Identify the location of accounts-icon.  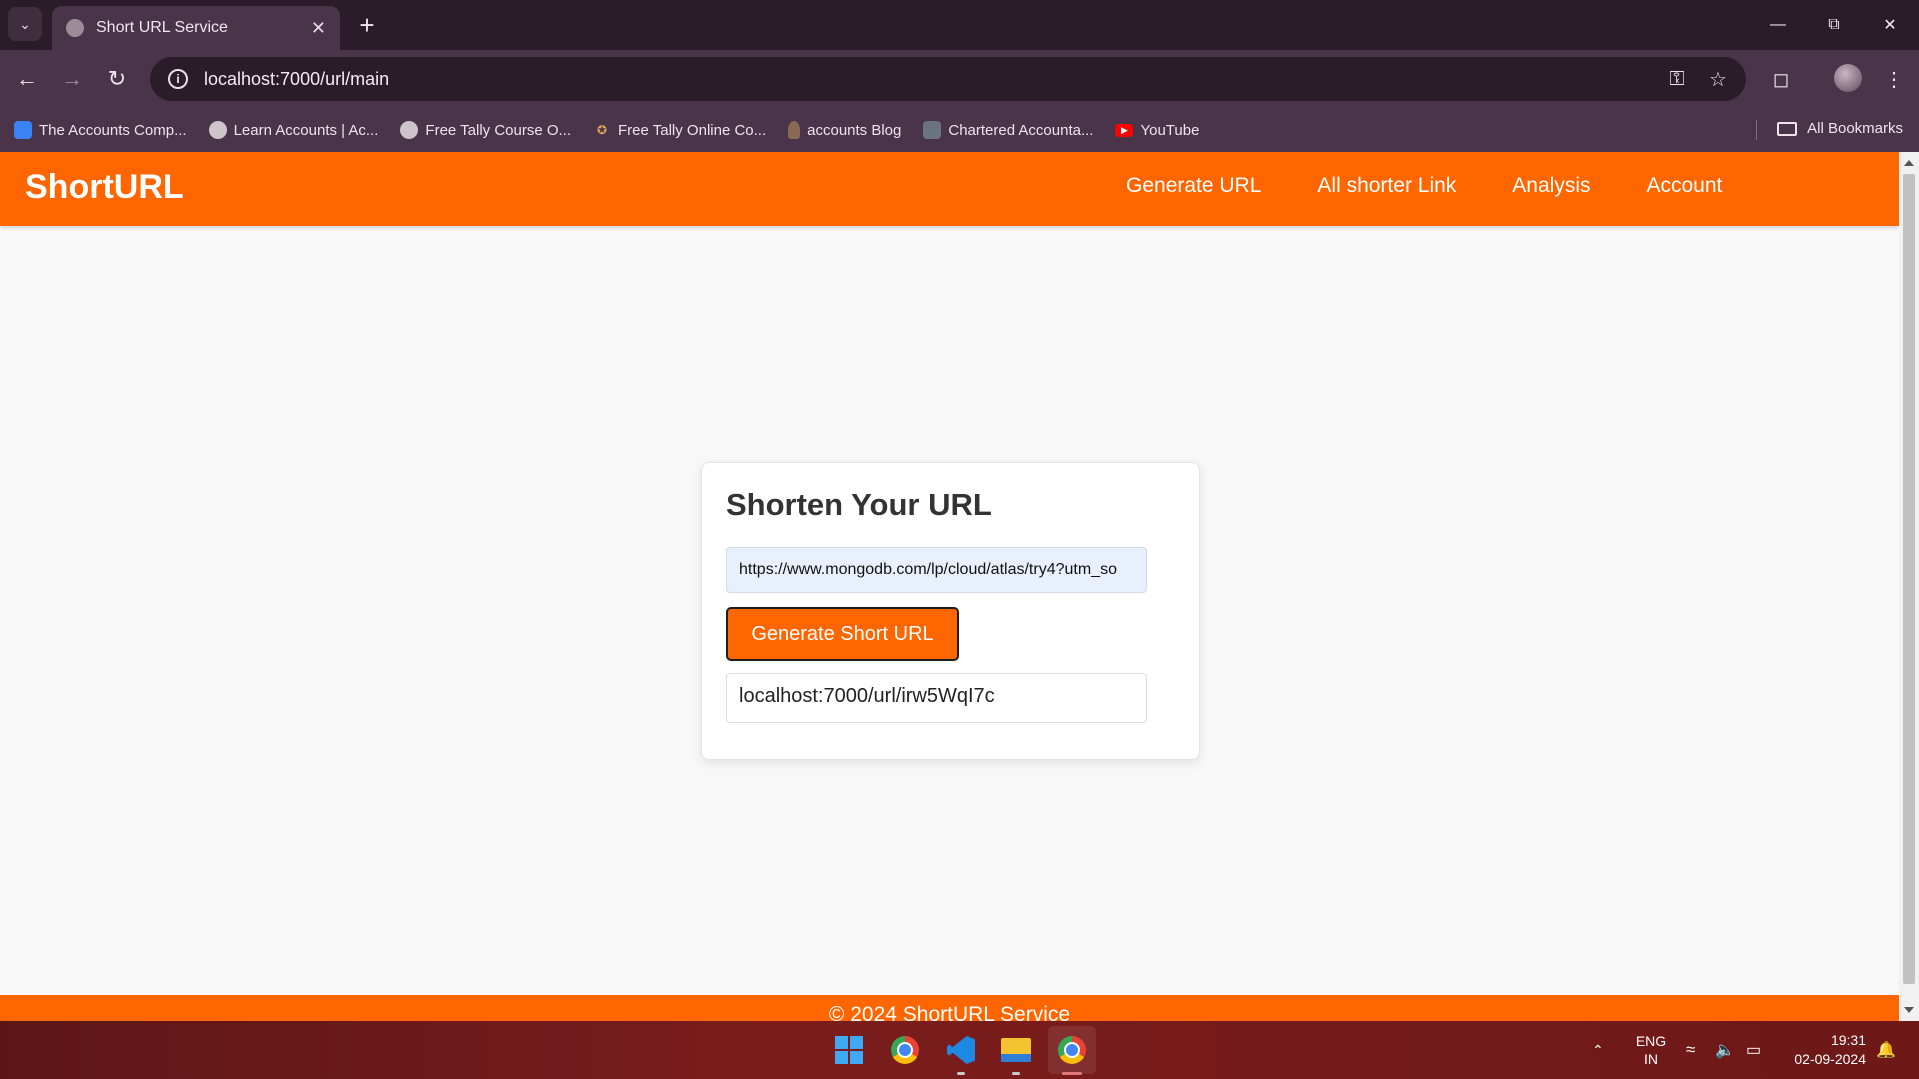
(23, 130).